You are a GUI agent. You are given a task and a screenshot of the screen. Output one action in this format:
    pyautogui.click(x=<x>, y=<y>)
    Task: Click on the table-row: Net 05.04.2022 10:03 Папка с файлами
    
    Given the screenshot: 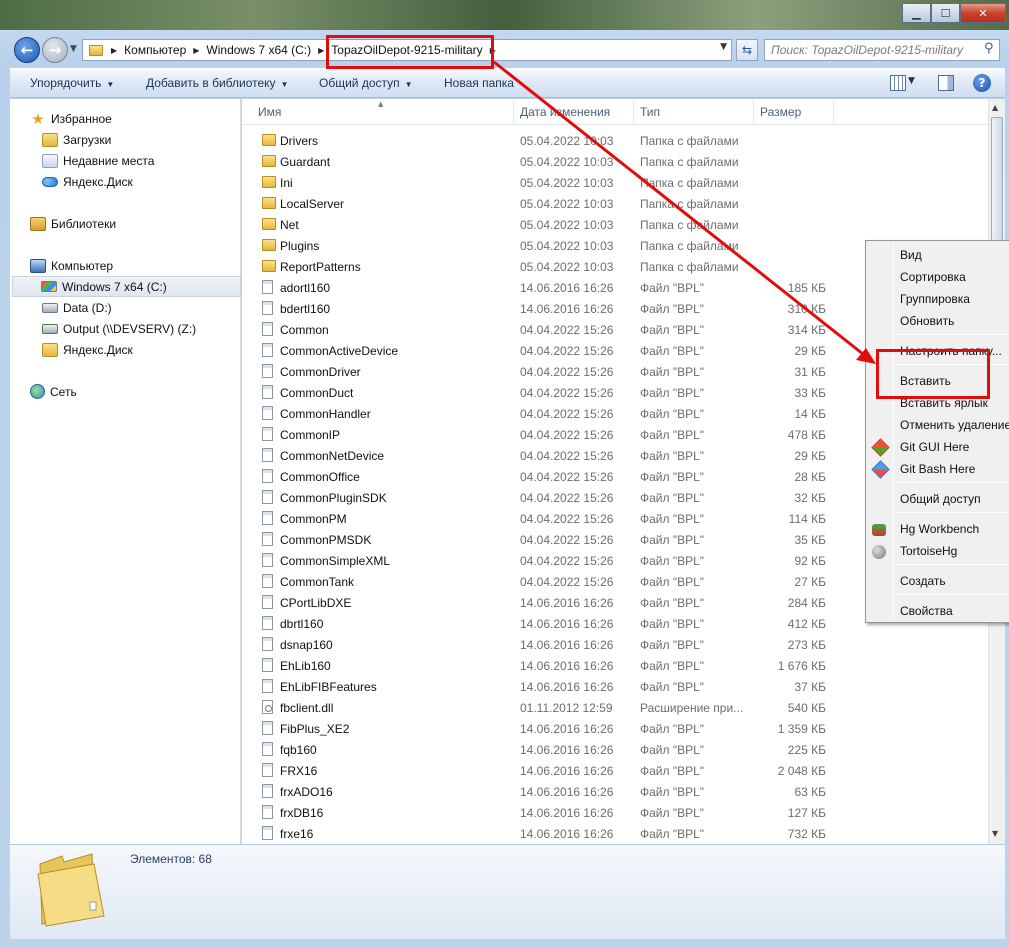 What is the action you would take?
    pyautogui.click(x=615, y=224)
    